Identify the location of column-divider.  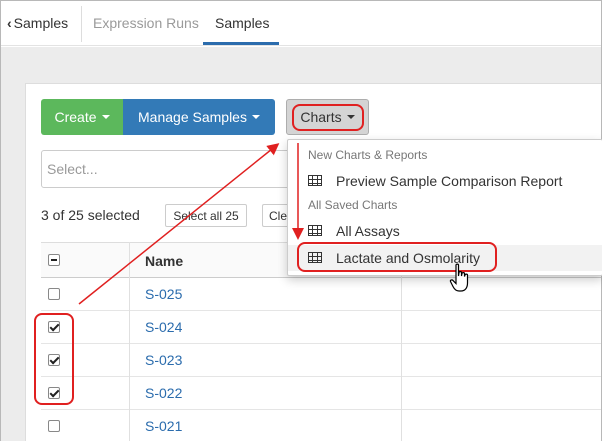
(129, 341).